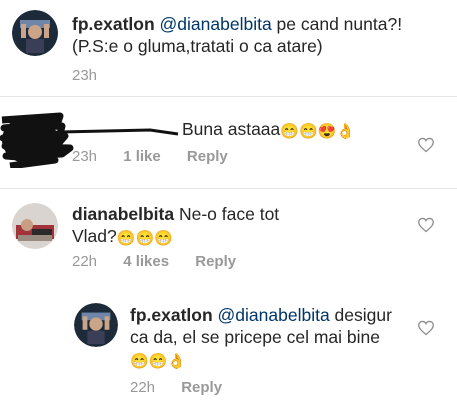 The width and height of the screenshot is (457, 417). Describe the element at coordinates (146, 261) in the screenshot. I see `comment-likes: 4 likes` at that location.